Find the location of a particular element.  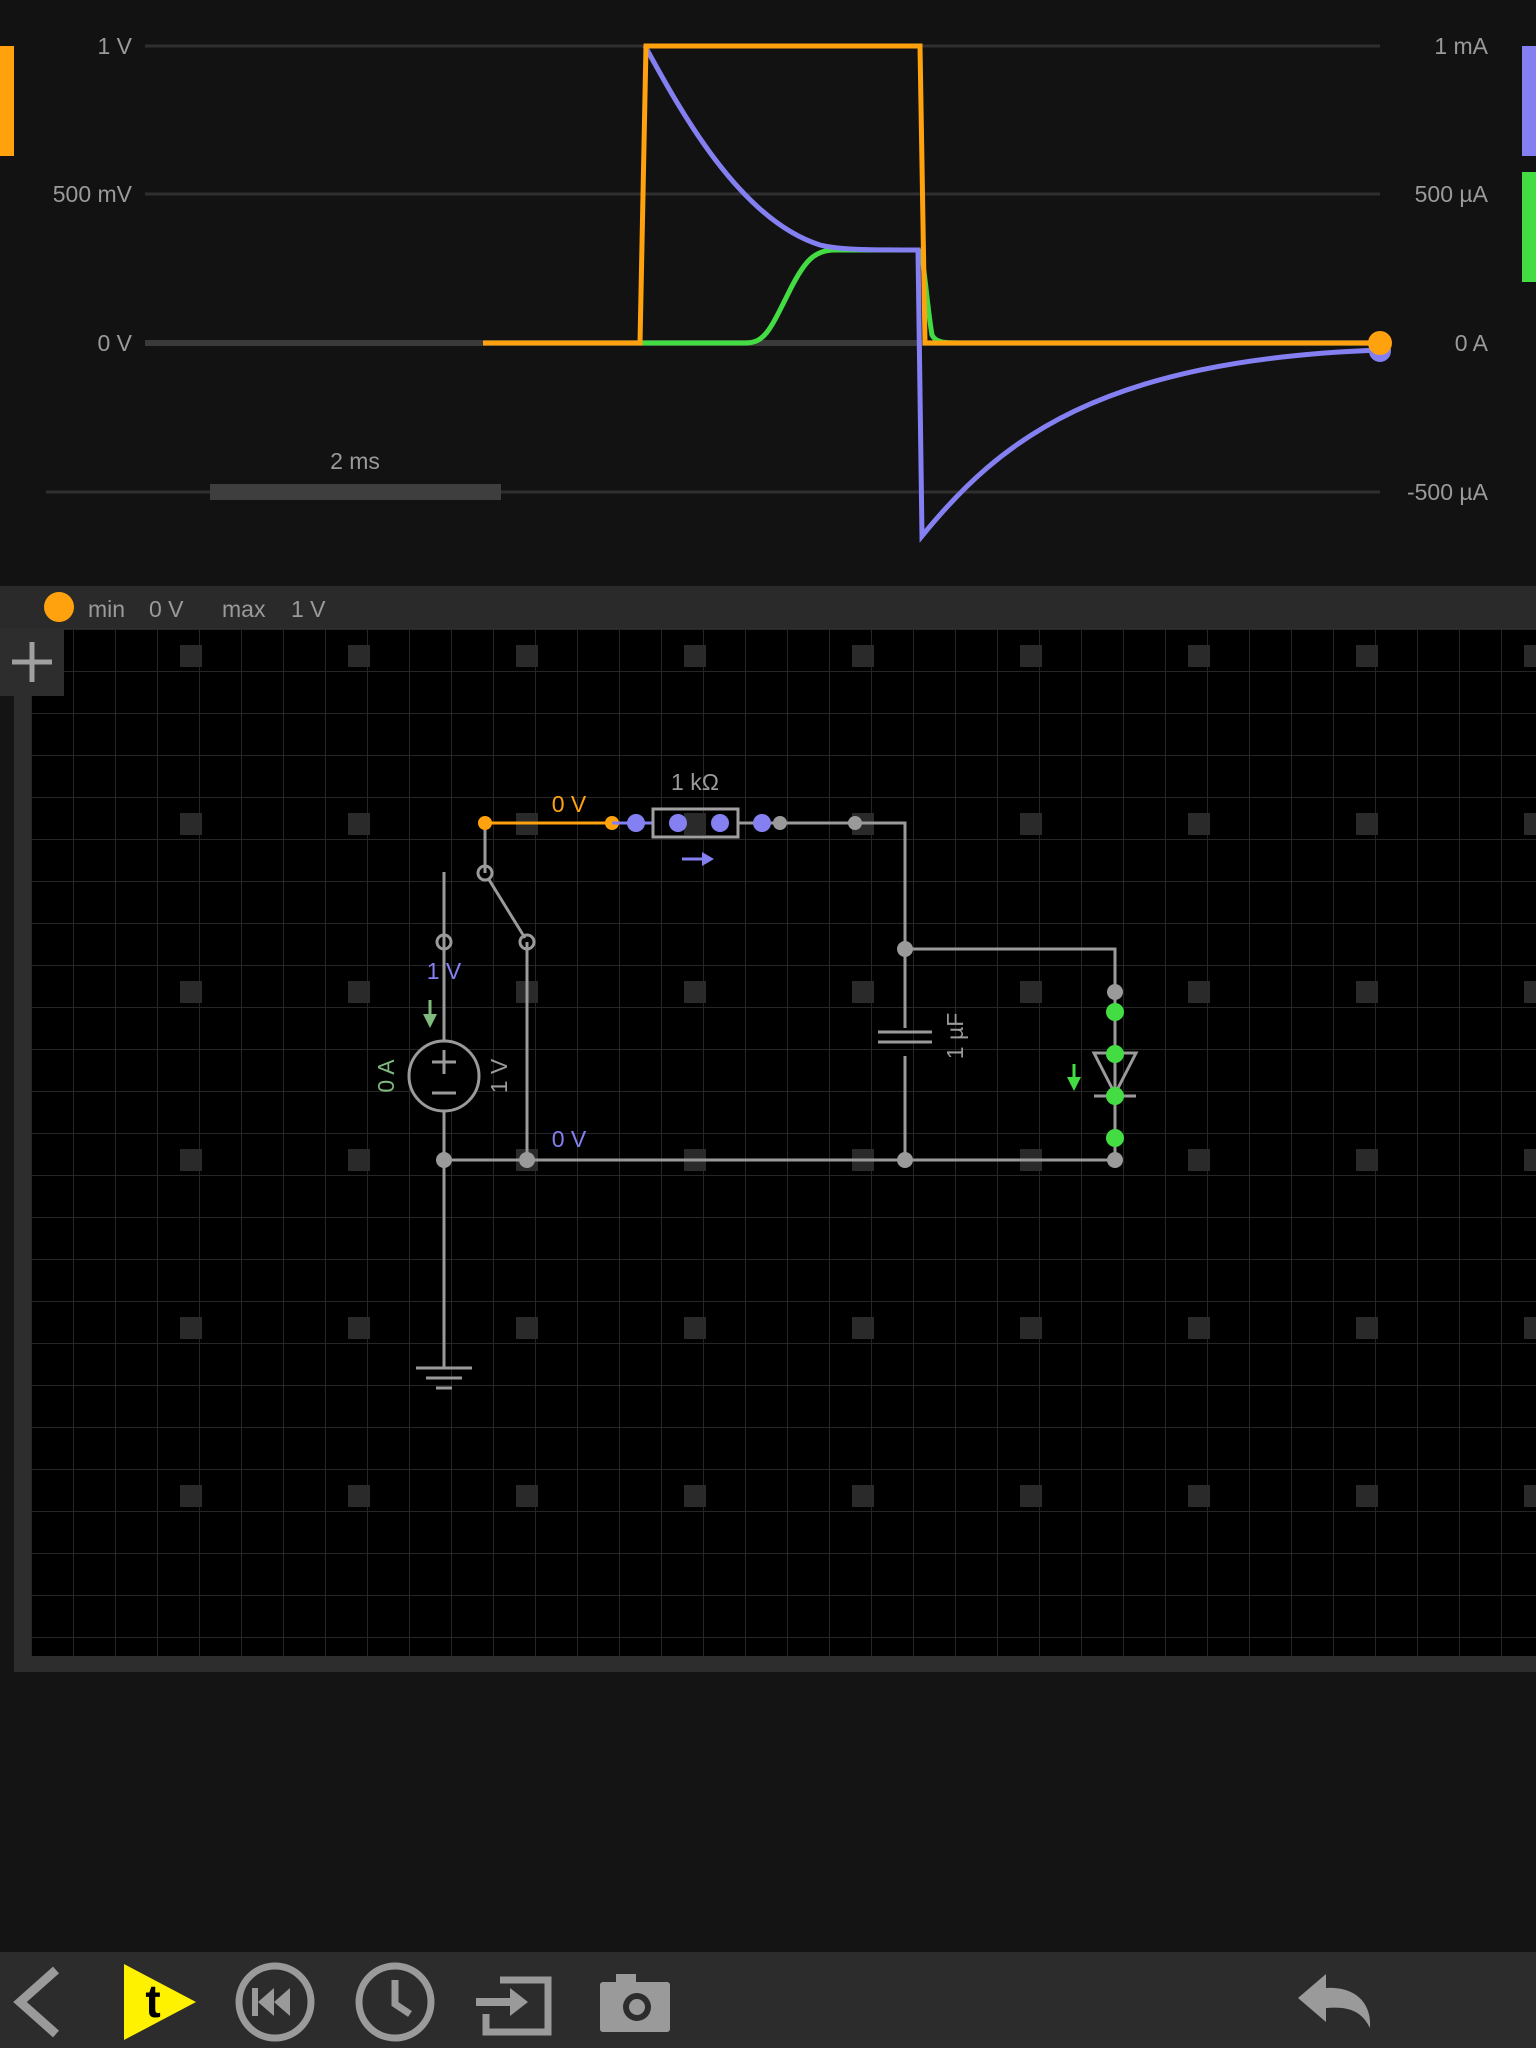

voltage-trace-endpoint is located at coordinates (1380, 343).